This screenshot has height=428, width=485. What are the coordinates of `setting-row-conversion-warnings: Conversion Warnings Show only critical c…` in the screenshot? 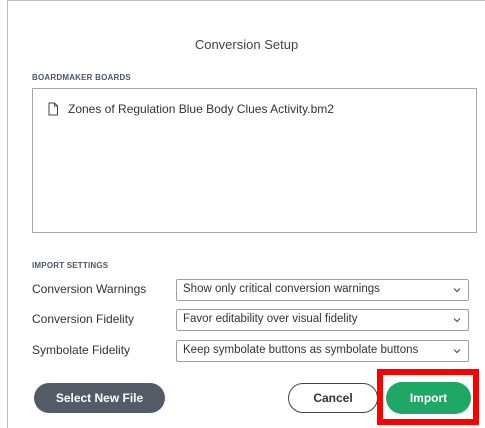 It's located at (254, 290).